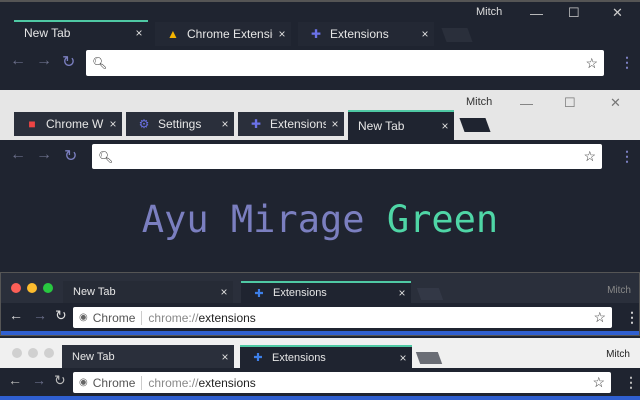 The width and height of the screenshot is (640, 400). I want to click on headline-ayu-mirage: Ayu Mirage, so click(253, 219).